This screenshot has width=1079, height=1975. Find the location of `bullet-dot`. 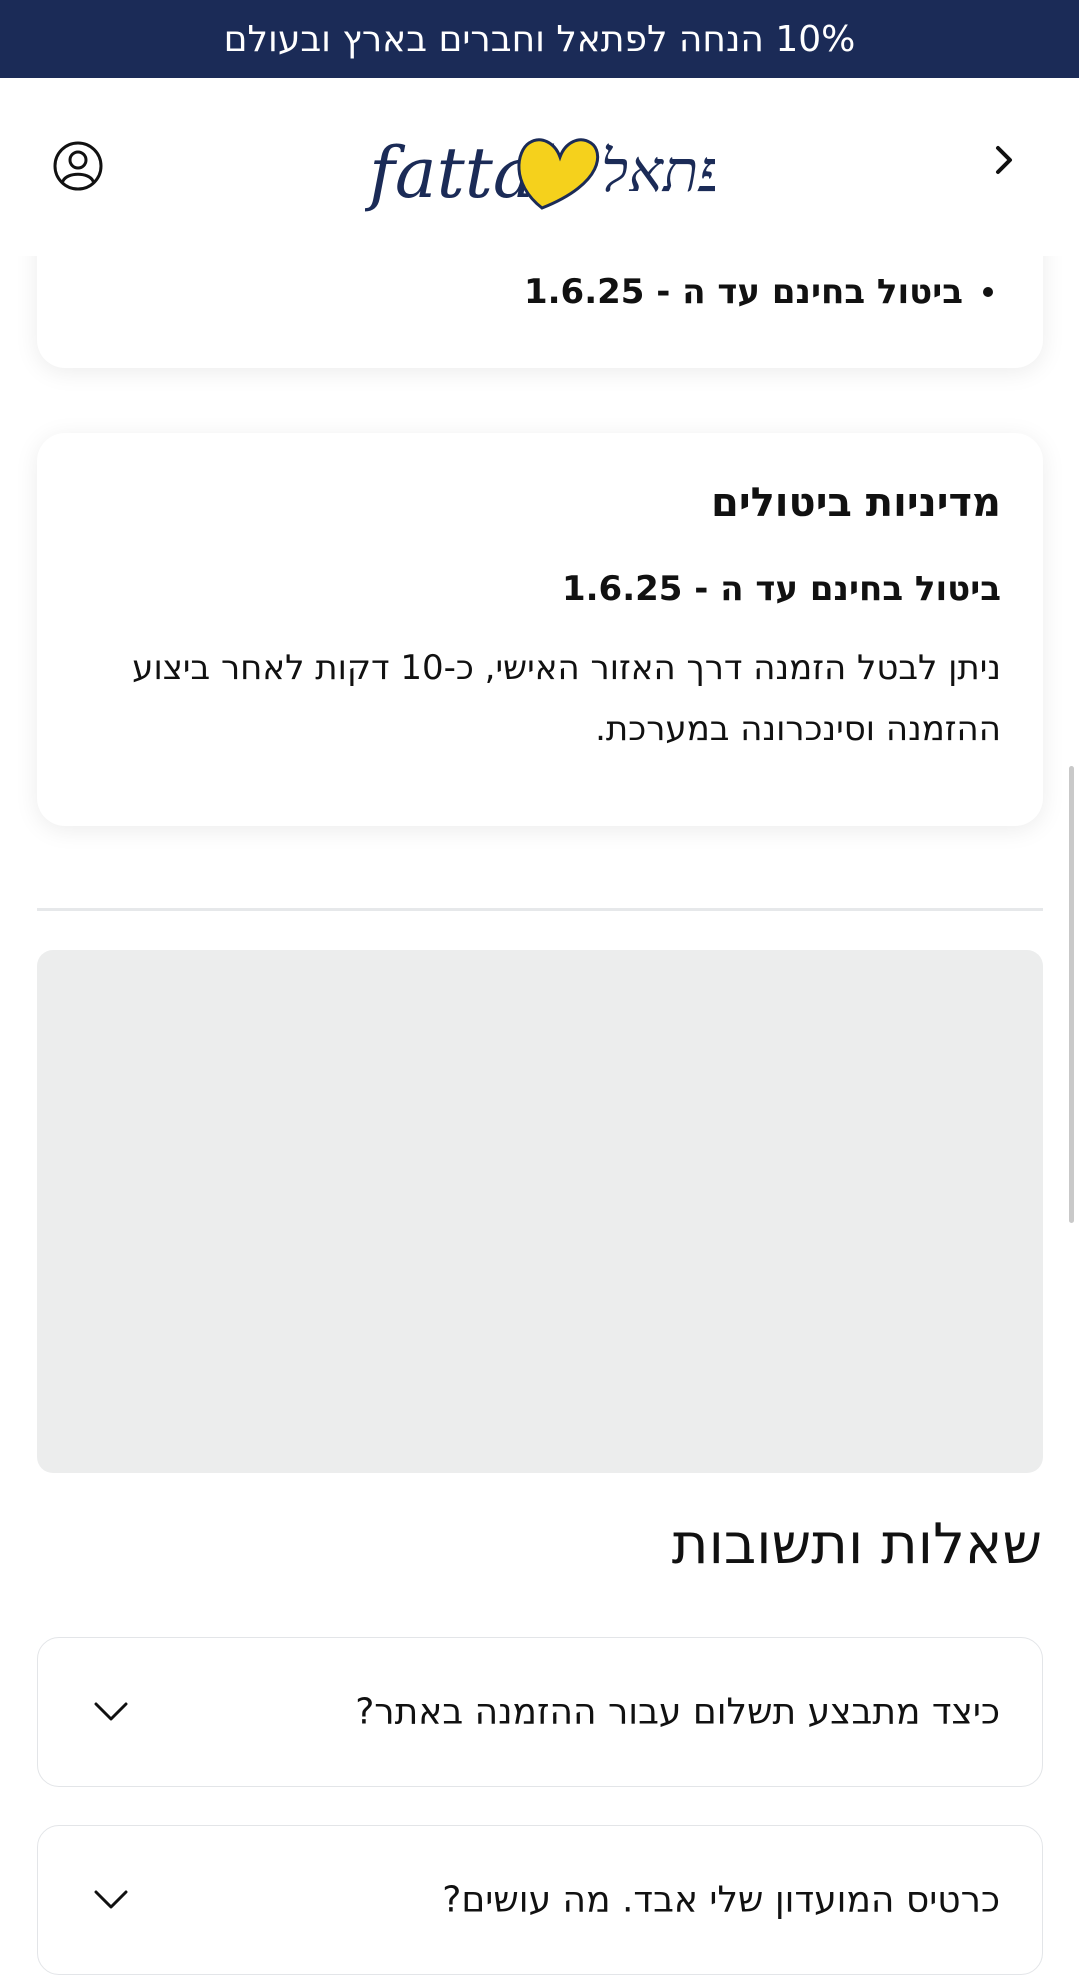

bullet-dot is located at coordinates (988, 292).